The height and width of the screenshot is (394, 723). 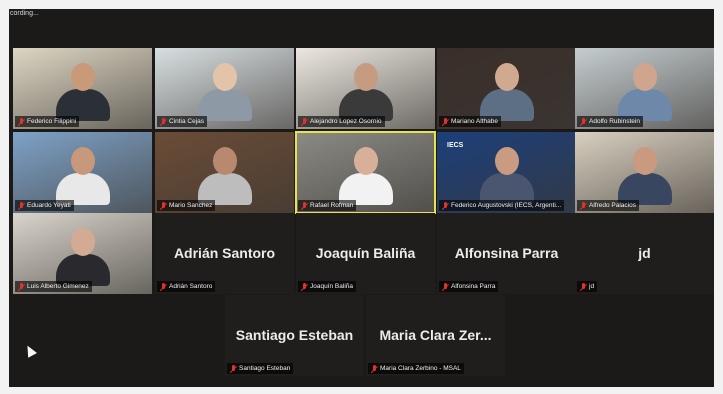 I want to click on participant-display-name: Santiago Esteban, so click(x=294, y=335).